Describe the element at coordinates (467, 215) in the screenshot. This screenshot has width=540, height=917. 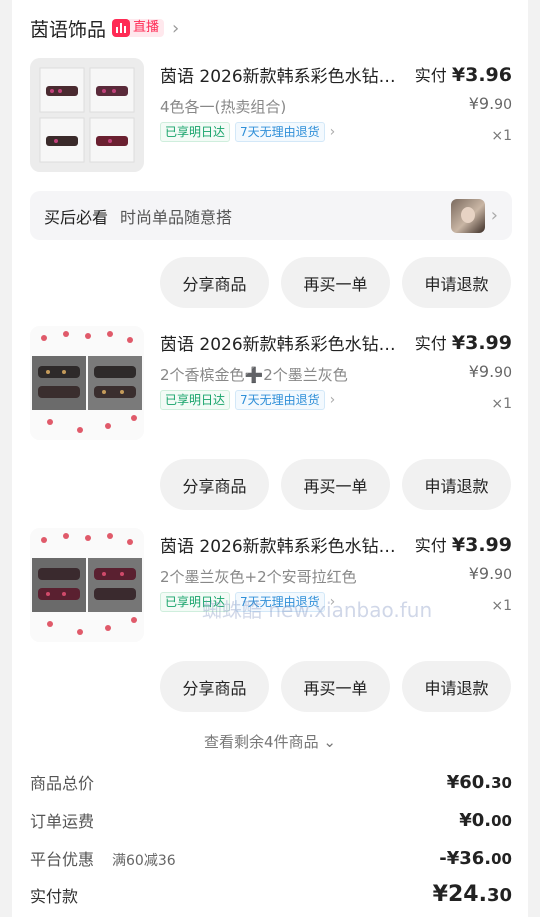
I see `notice-thumbnail` at that location.